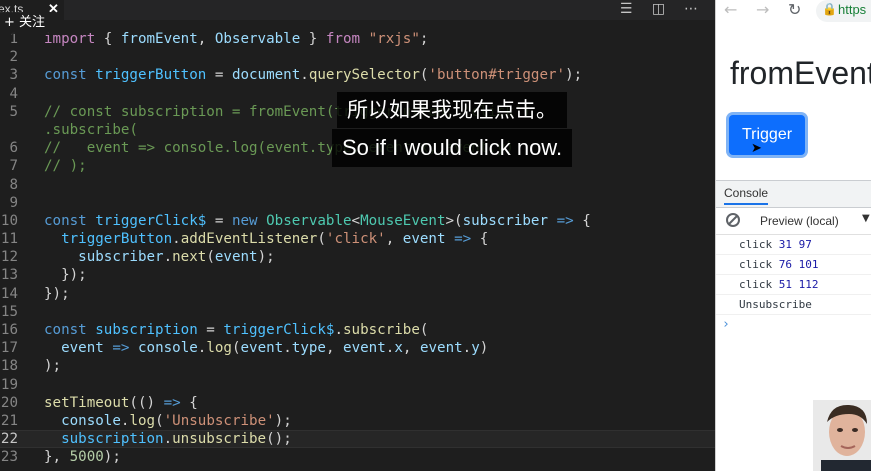 Image resolution: width=871 pixels, height=471 pixels. What do you see at coordinates (82, 457) in the screenshot?
I see `code-text: }, 5000);` at bounding box center [82, 457].